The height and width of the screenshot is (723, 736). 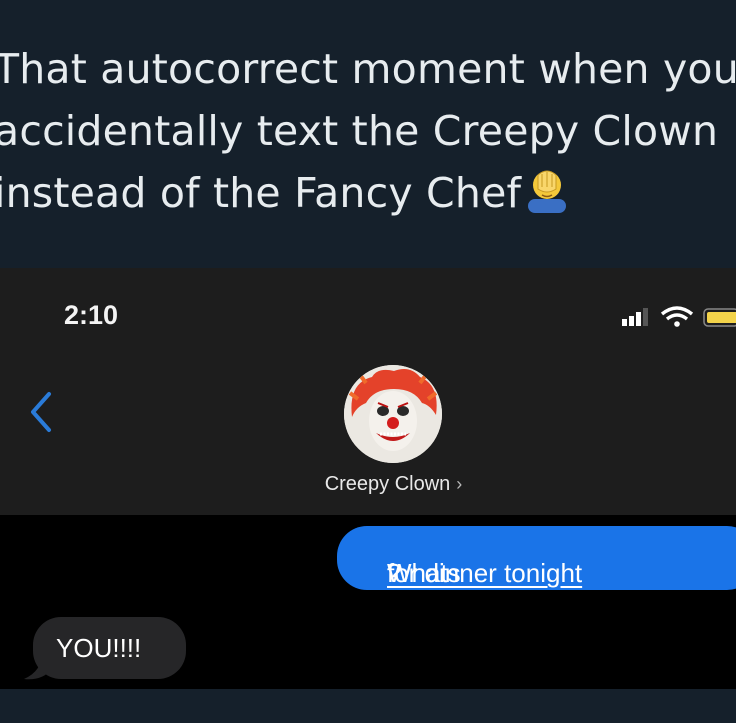 I want to click on sent-message-bubble: Whats for dinner tonight?, so click(x=536, y=558).